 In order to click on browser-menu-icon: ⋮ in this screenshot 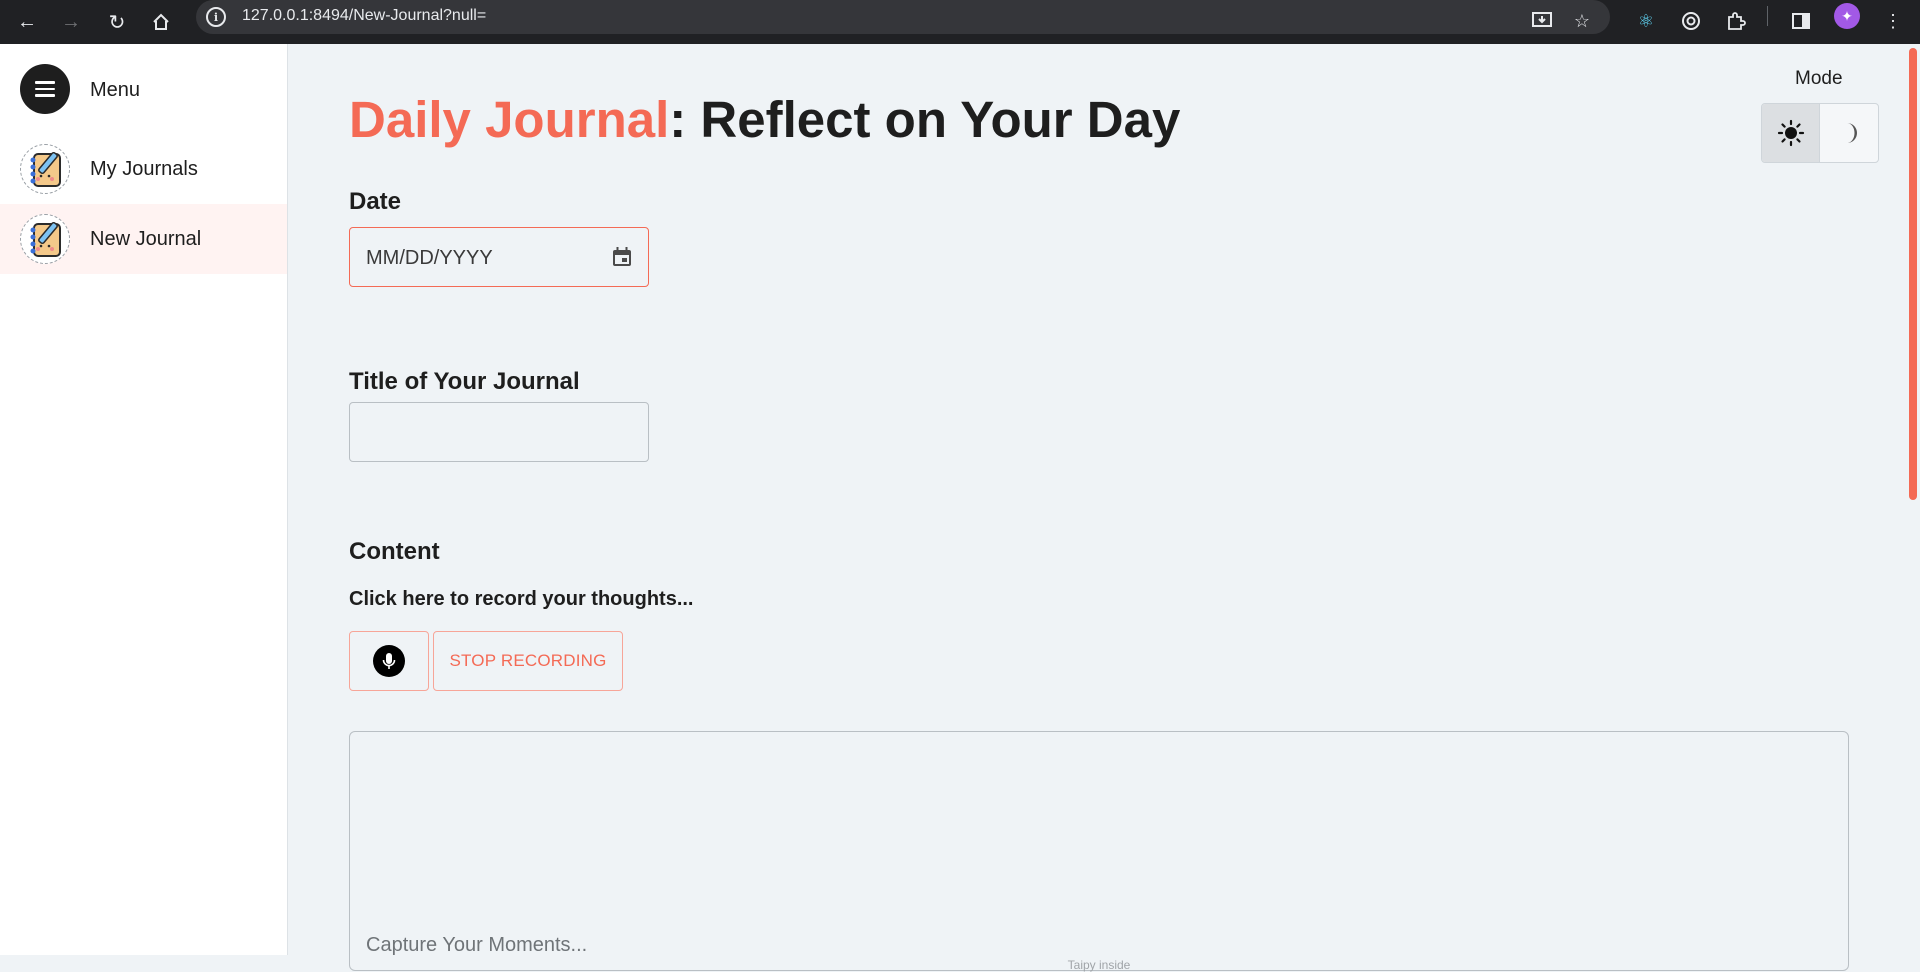, I will do `click(1893, 21)`.